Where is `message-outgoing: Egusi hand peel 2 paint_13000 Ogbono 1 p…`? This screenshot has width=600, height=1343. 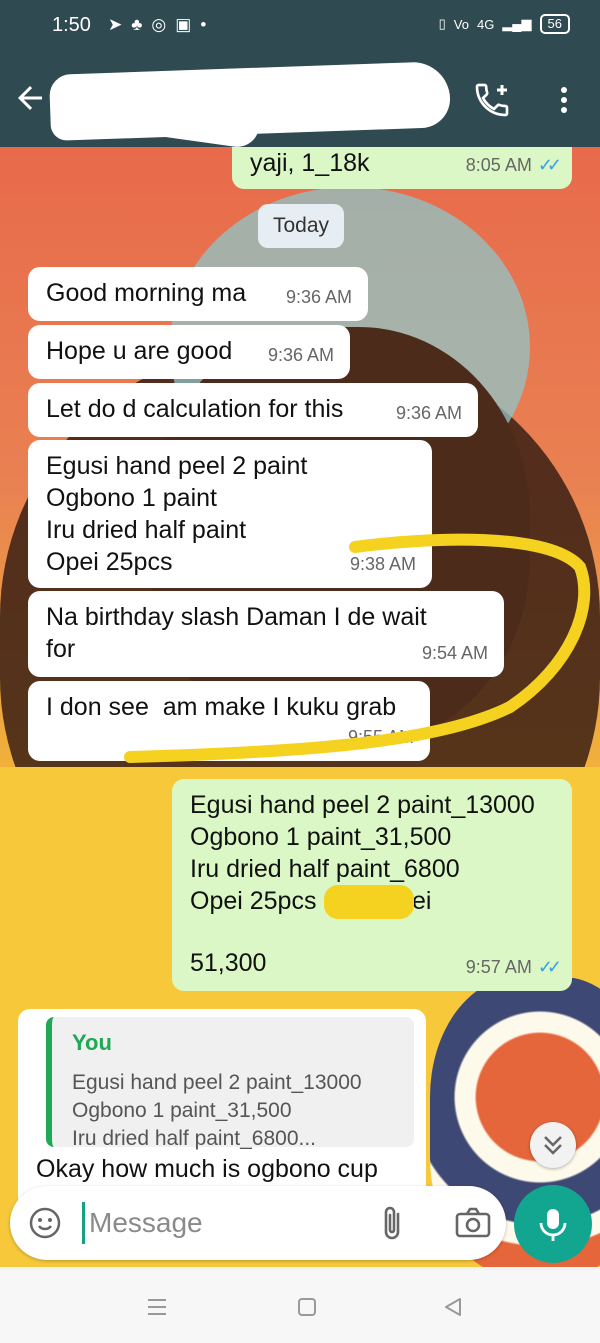
message-outgoing: Egusi hand peel 2 paint_13000 Ogbono 1 p… is located at coordinates (372, 885).